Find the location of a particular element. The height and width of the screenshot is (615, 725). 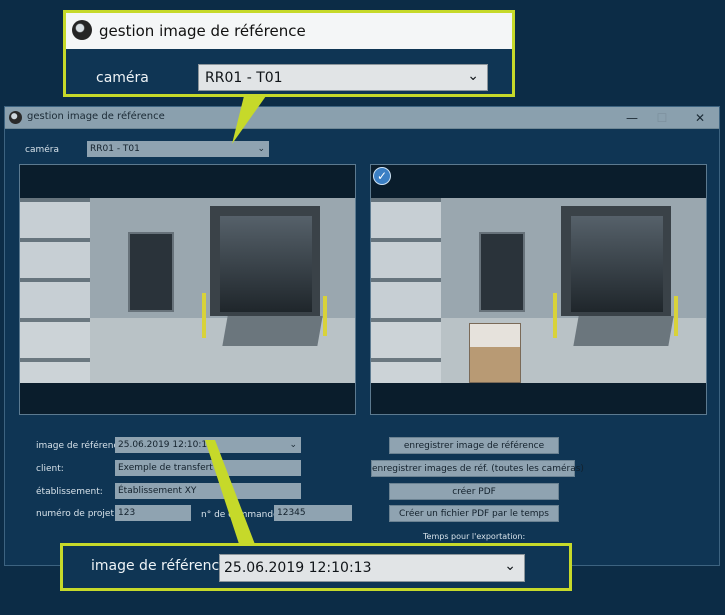

callout-ref-image-dropdown: 25.06.2019 12:10:13 ⌄ is located at coordinates (372, 568).